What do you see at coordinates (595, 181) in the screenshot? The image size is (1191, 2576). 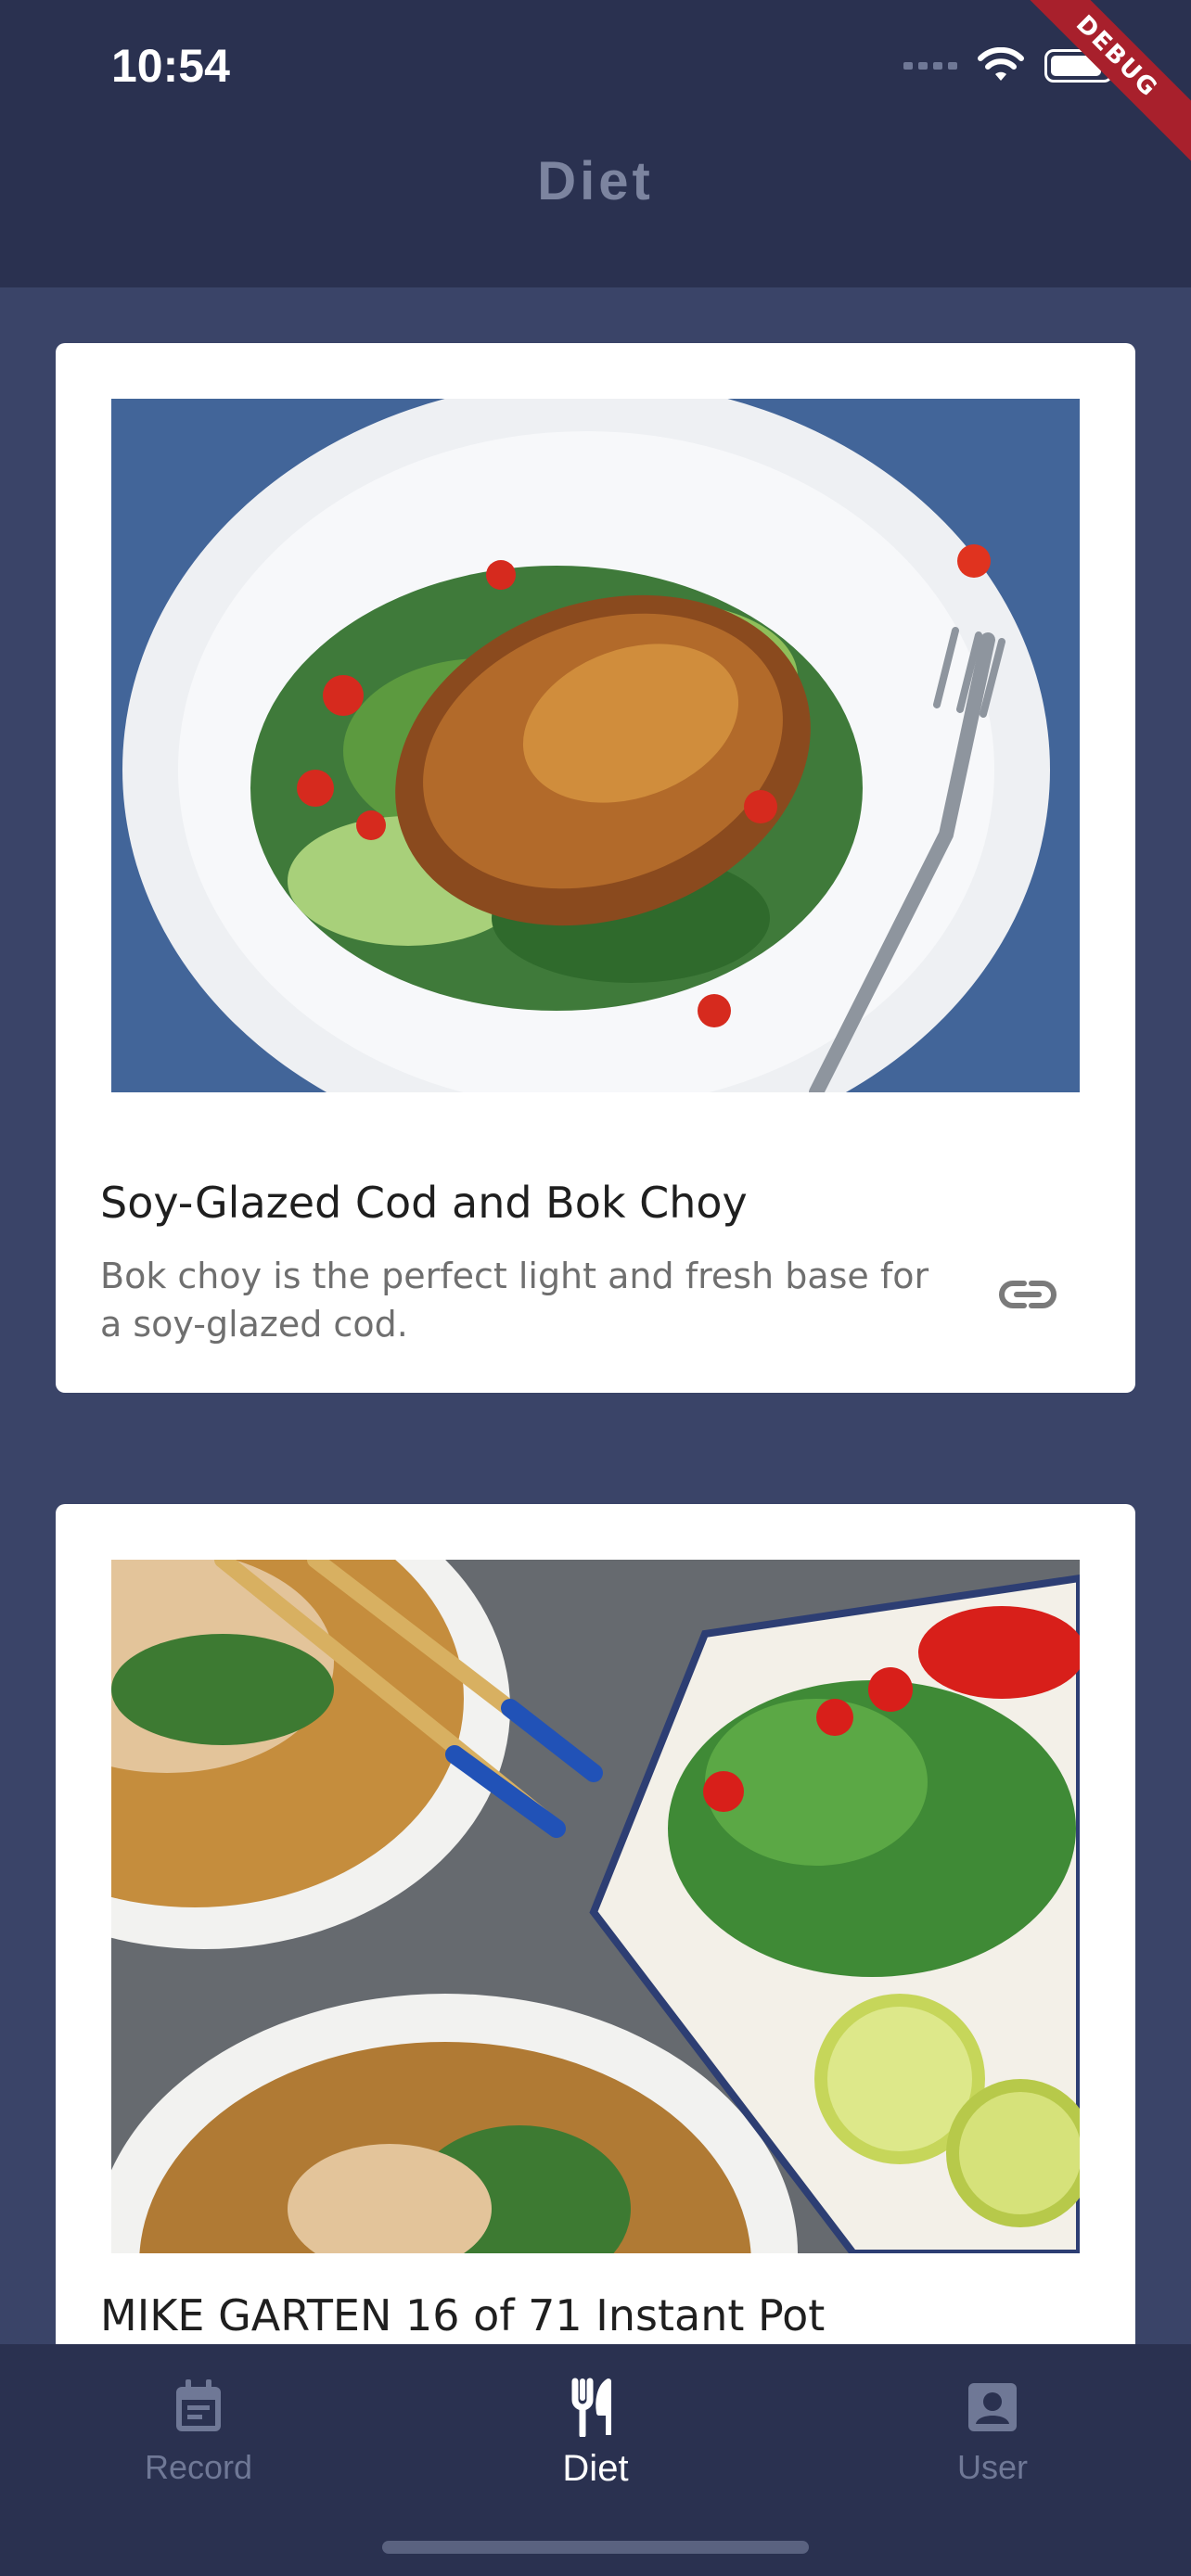 I see `page-title: Diet` at bounding box center [595, 181].